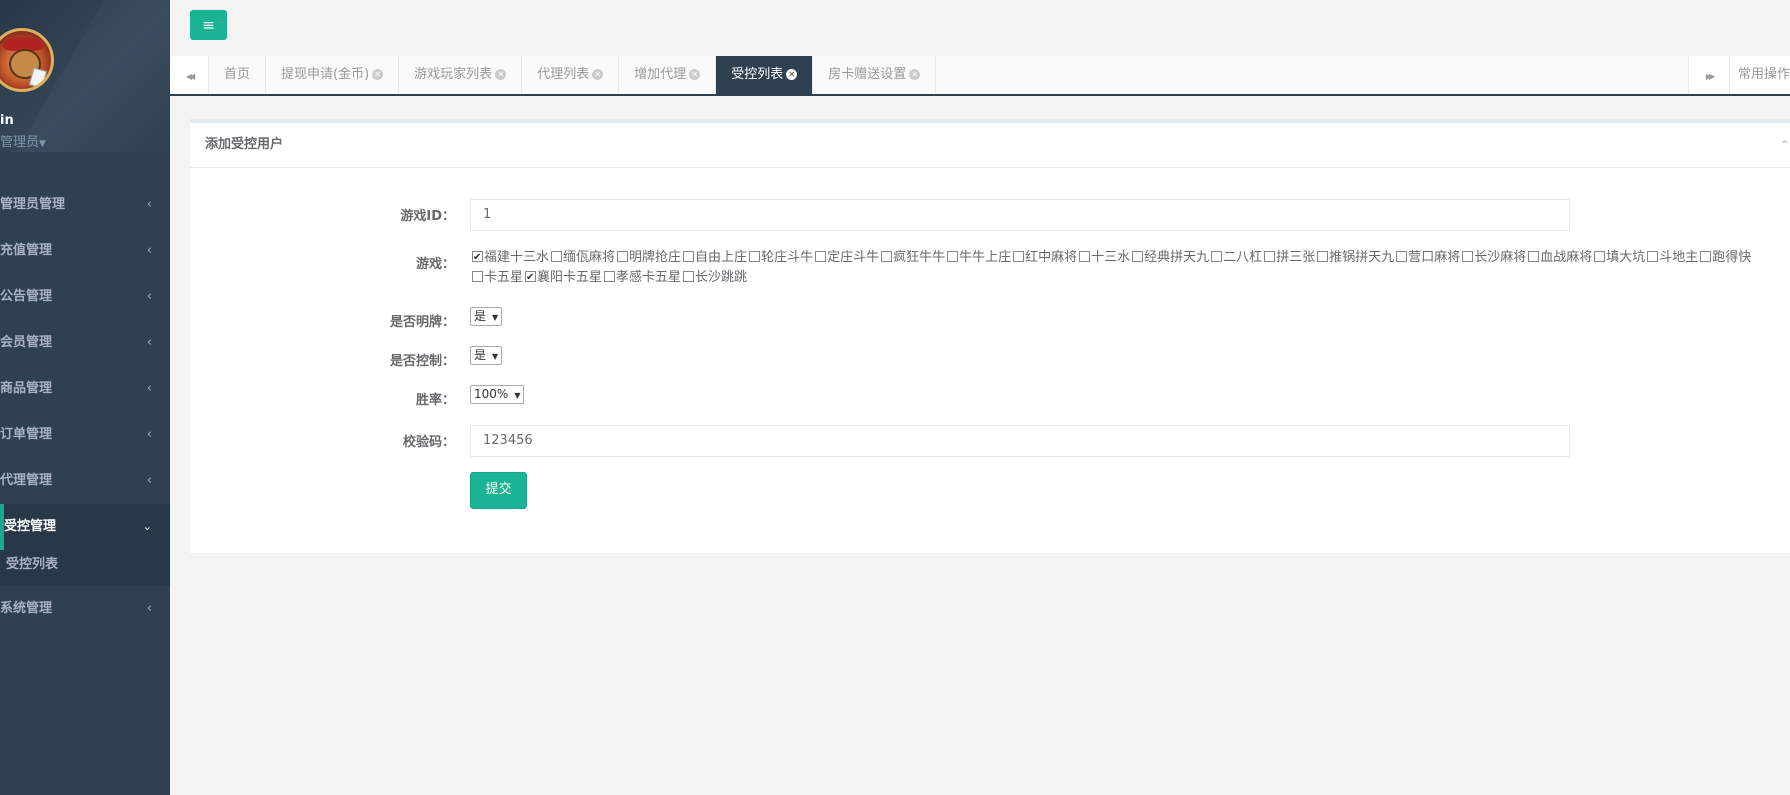 The height and width of the screenshot is (795, 1790). I want to click on game-option: 经典拼天九, so click(1169, 257).